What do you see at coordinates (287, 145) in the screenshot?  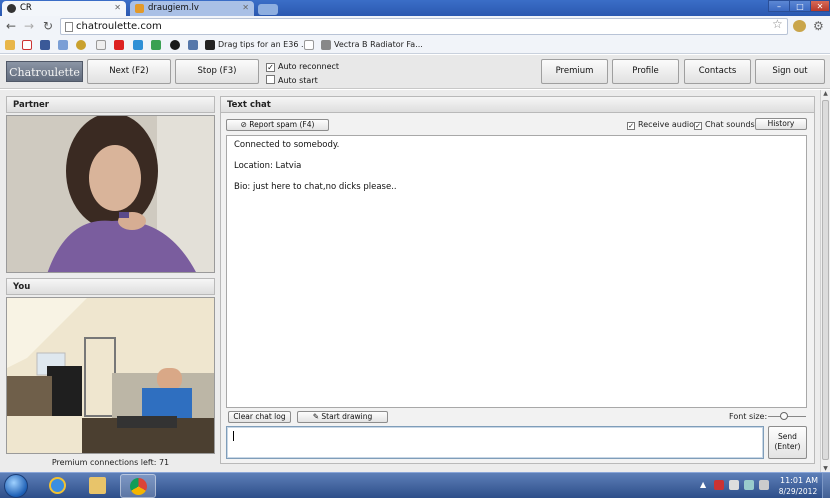 I see `chat-message: Connected to somebody.` at bounding box center [287, 145].